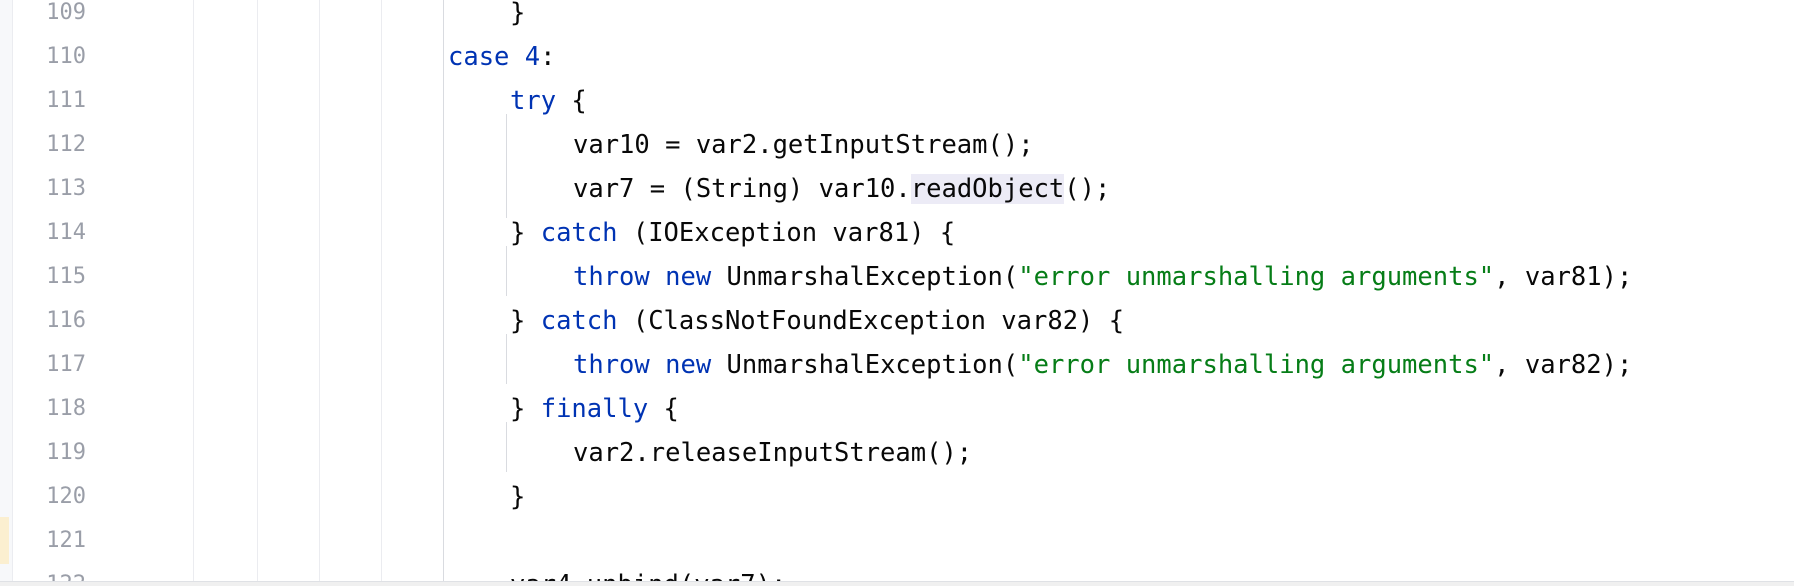  I want to click on code-token: , var81);, so click(1563, 277).